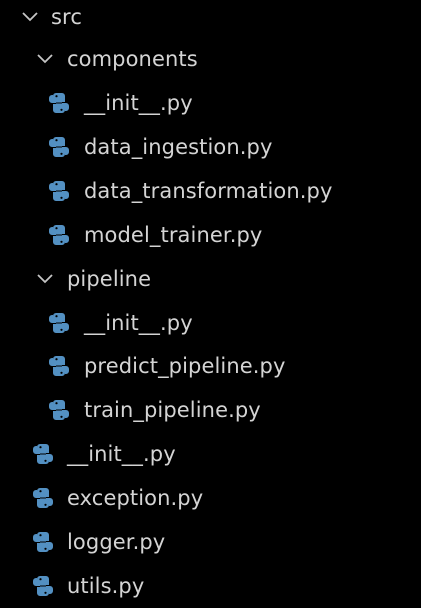 Image resolution: width=421 pixels, height=608 pixels. I want to click on tree-folder-src: src, so click(210, 19).